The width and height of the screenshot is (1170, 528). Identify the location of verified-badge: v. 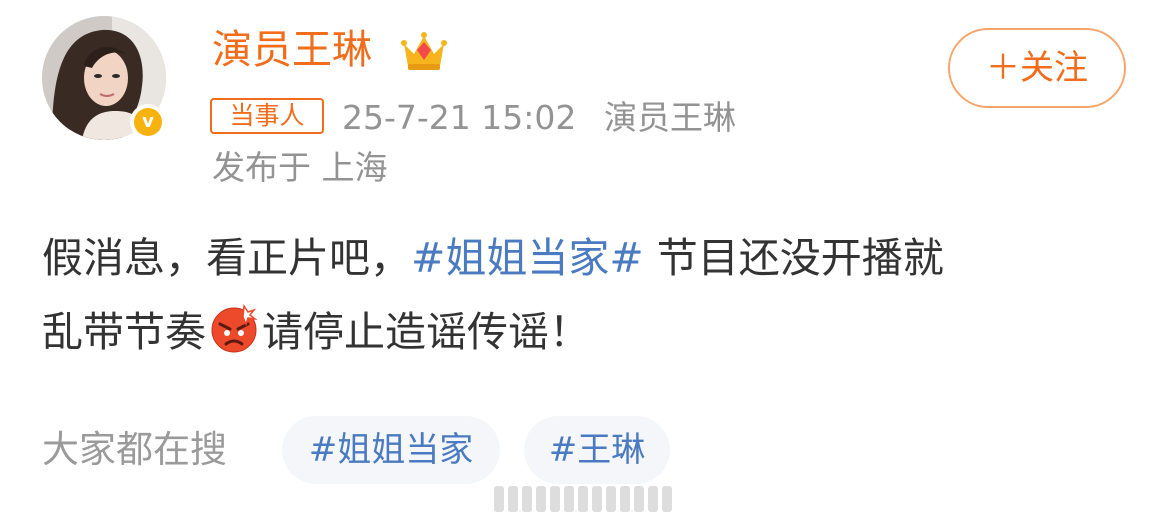
(148, 122).